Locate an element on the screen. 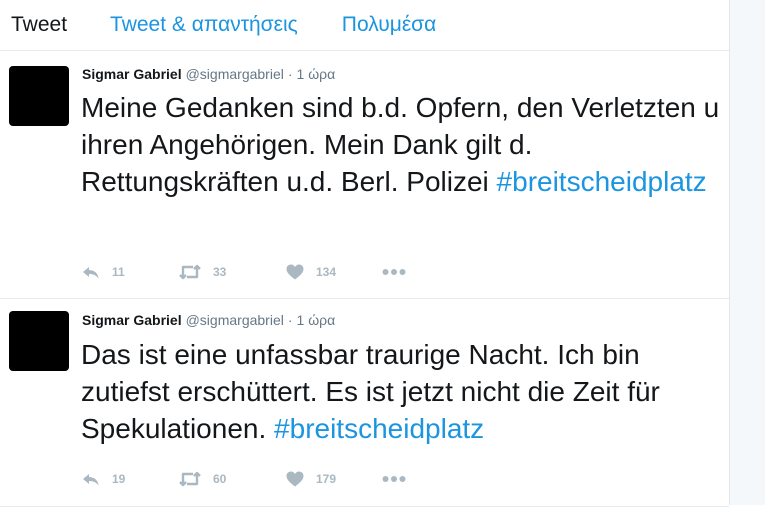 This screenshot has width=765, height=507. tweet-actions: 11 33 134 is located at coordinates (244, 272).